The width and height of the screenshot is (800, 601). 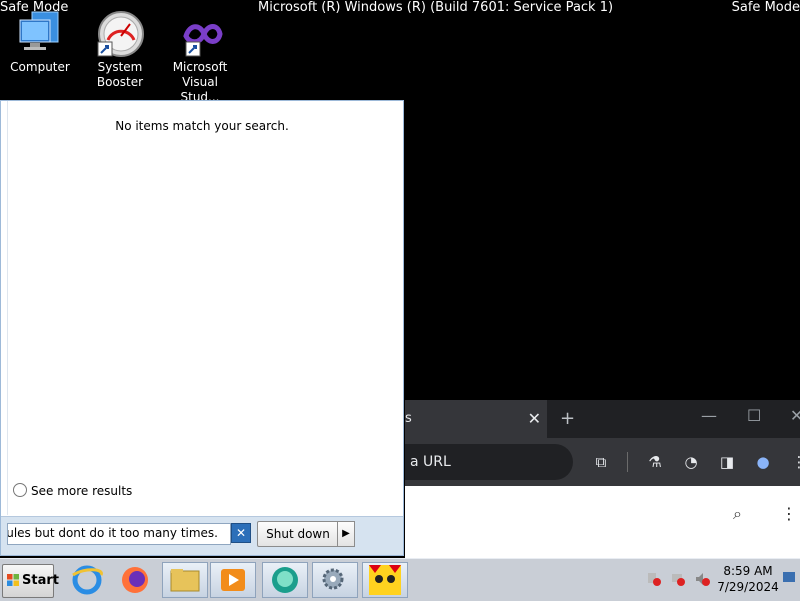 I want to click on start-button: Start, so click(x=30, y=581).